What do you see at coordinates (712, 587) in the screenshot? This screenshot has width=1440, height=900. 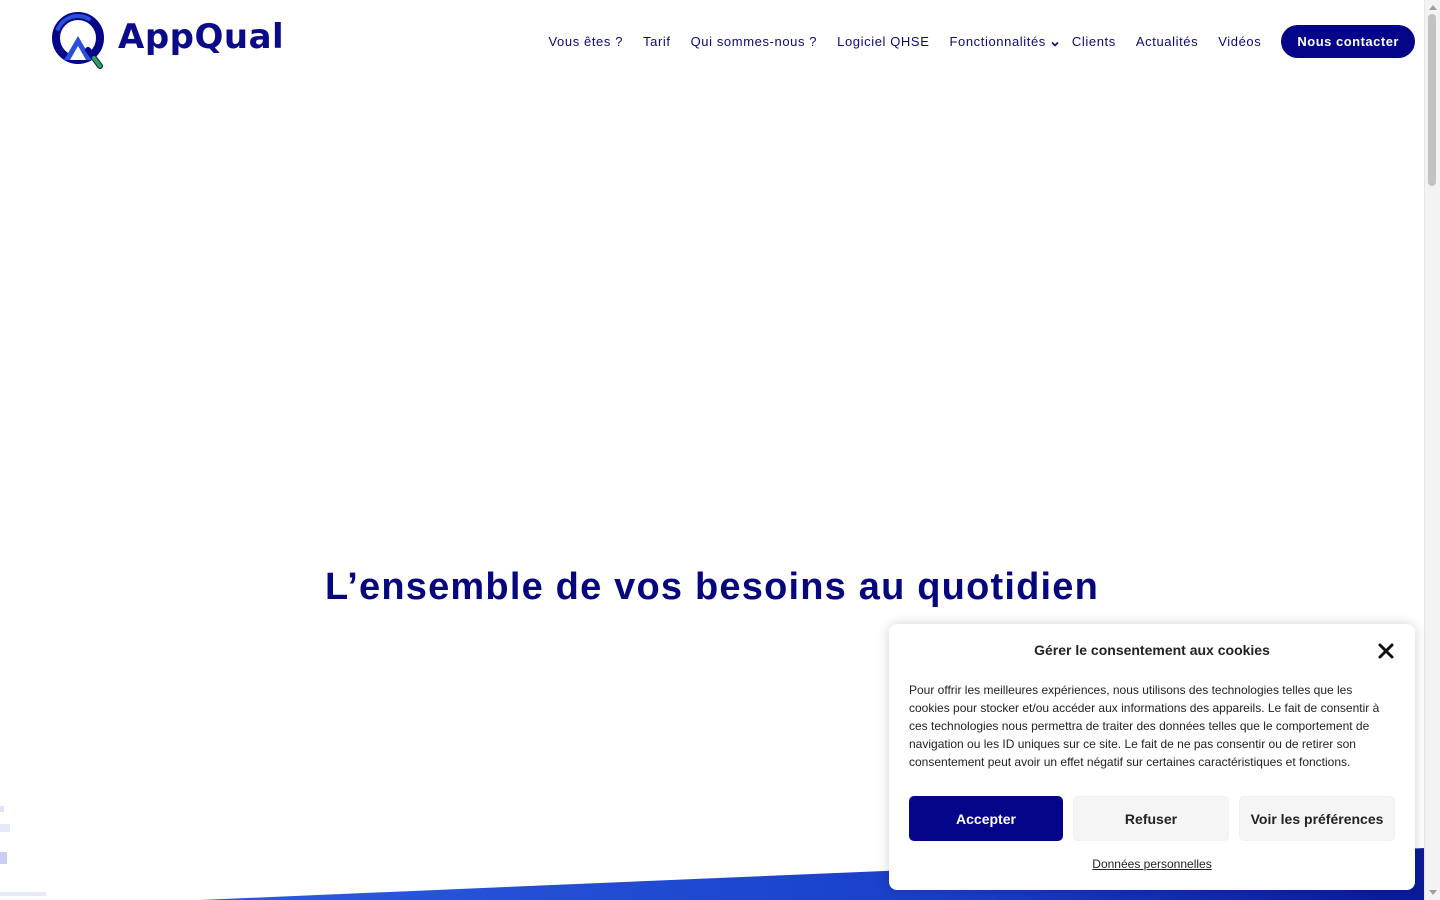 I see `hero-title: L’ensemble de vos besoins au quotidien` at bounding box center [712, 587].